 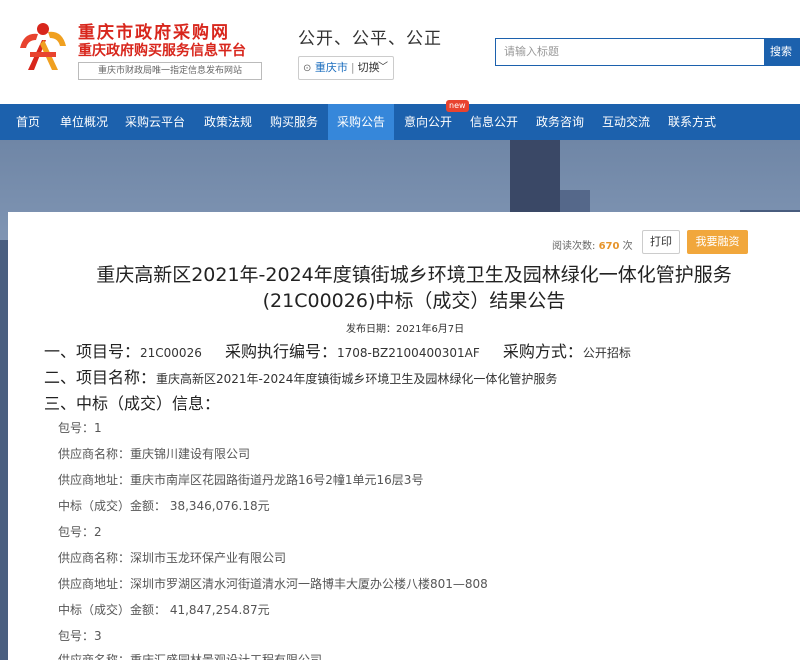 What do you see at coordinates (592, 246) in the screenshot?
I see `view-count: 阅读次数: 670 次` at bounding box center [592, 246].